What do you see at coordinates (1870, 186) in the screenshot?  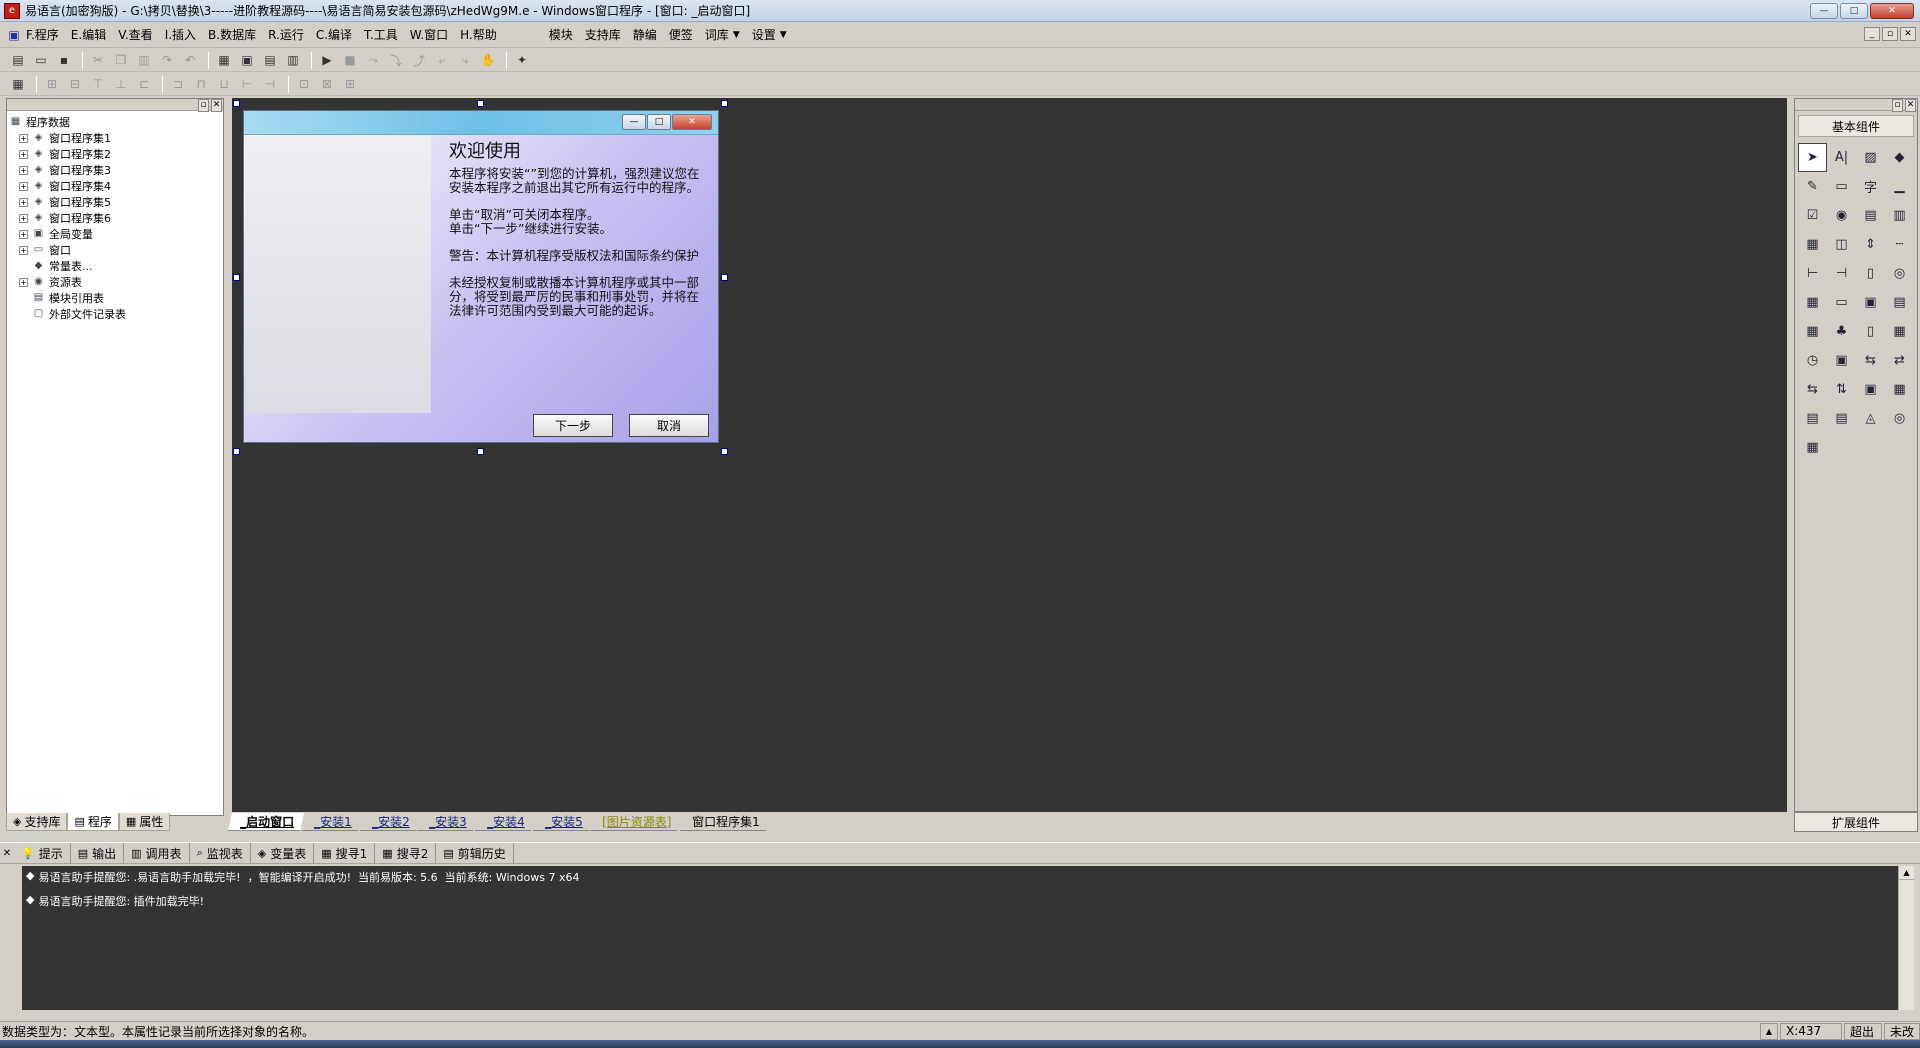 I see `component-icon: 字` at bounding box center [1870, 186].